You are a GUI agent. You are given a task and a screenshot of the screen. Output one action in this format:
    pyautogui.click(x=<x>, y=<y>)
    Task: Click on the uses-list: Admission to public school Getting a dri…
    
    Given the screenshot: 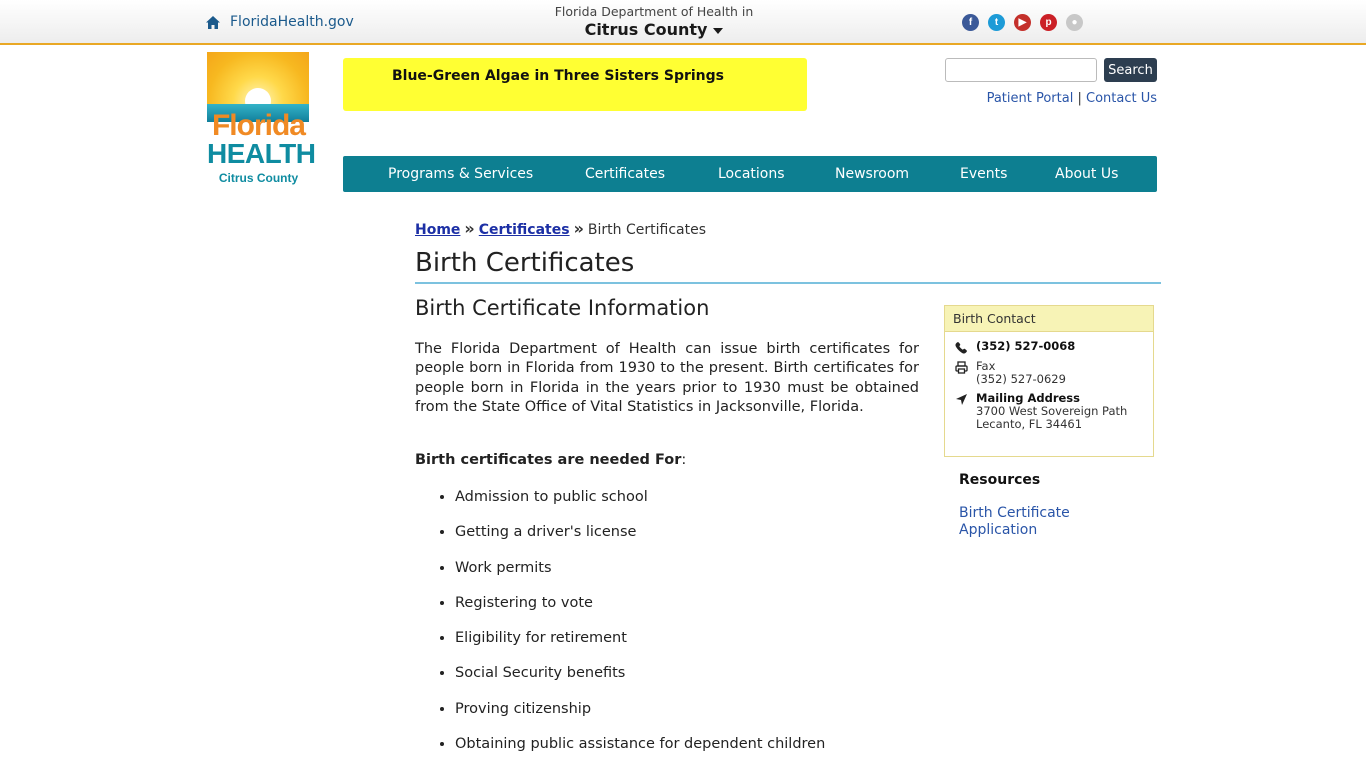 What is the action you would take?
    pyautogui.click(x=640, y=627)
    